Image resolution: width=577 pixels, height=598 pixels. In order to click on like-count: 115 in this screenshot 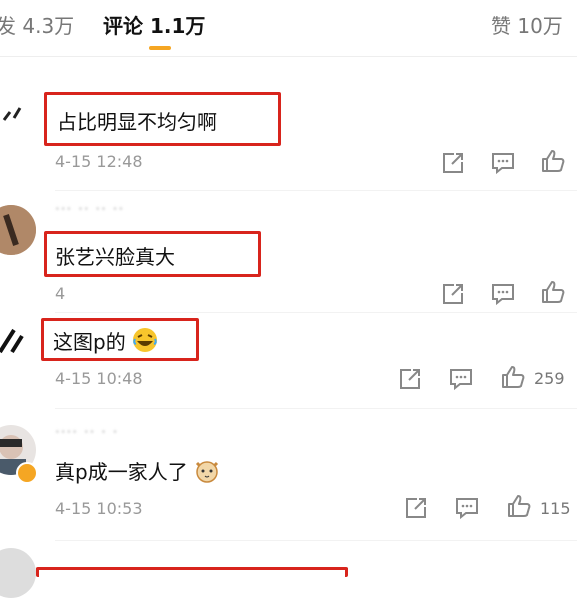, I will do `click(555, 508)`.